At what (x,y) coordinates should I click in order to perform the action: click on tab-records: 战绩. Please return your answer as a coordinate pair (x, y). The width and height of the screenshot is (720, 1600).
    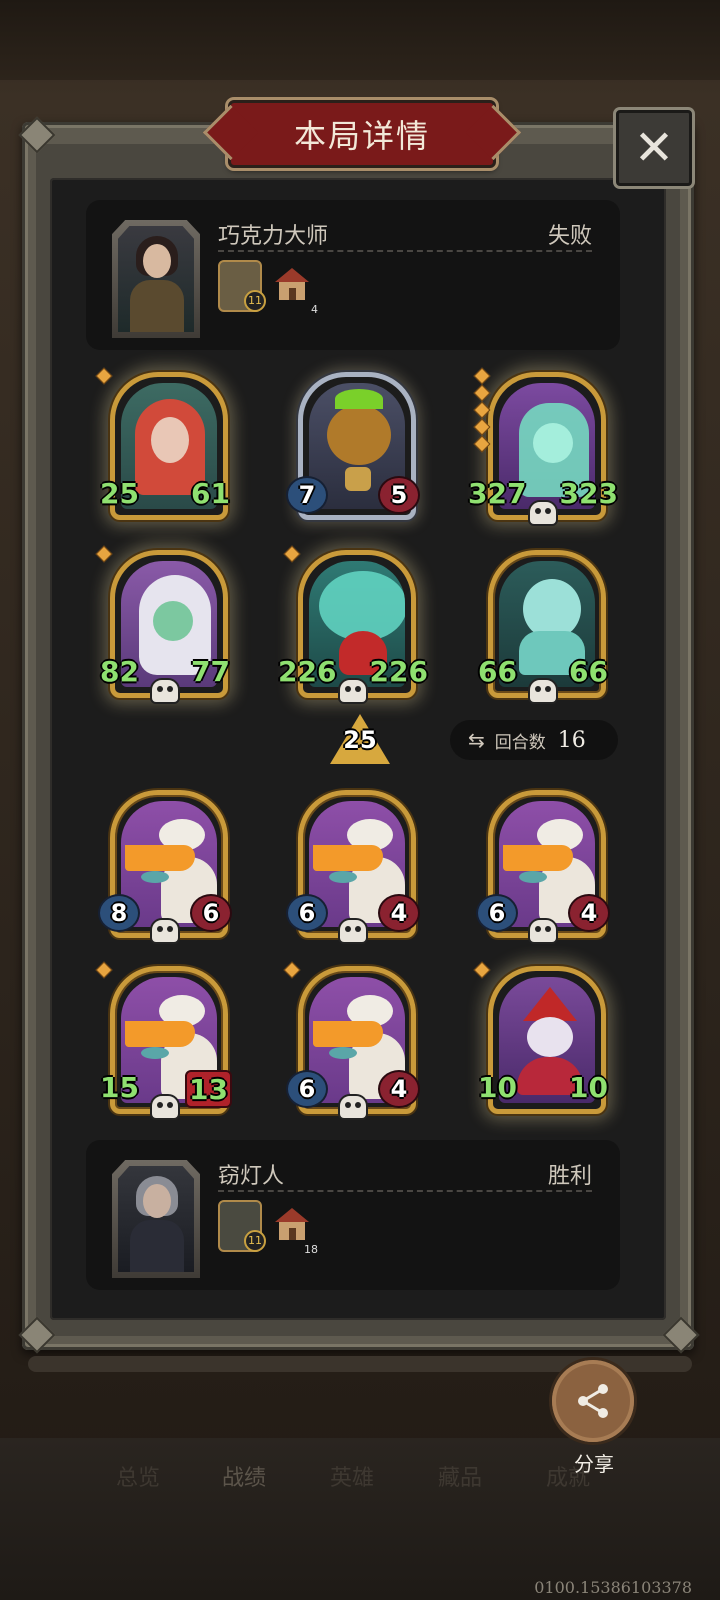
    Looking at the image, I should click on (244, 1476).